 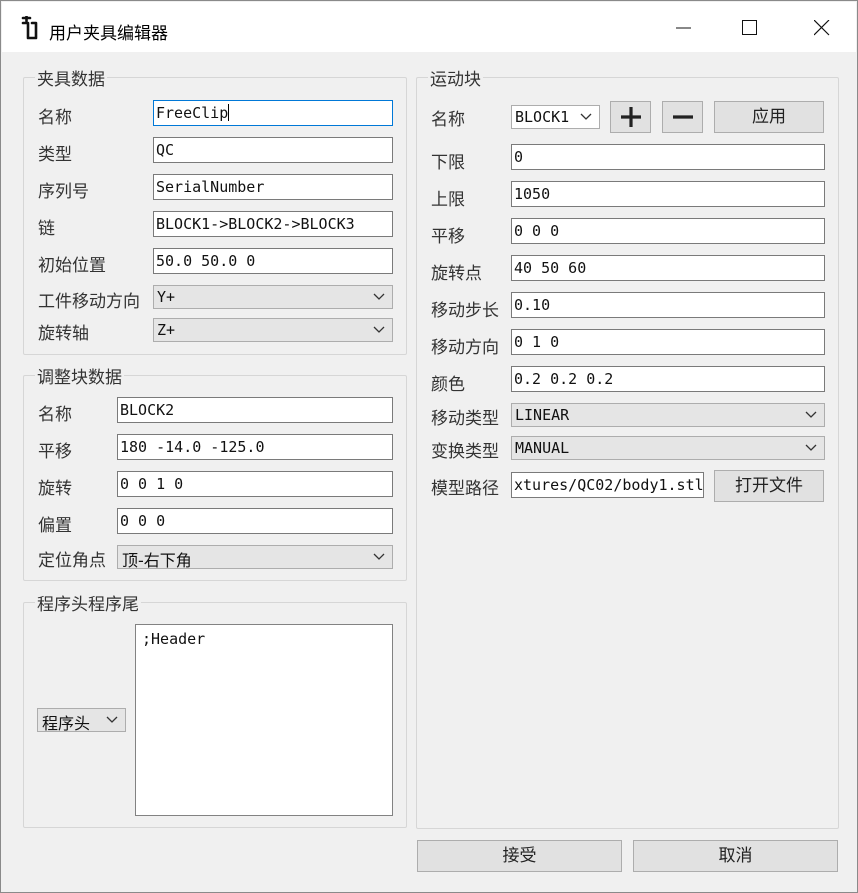 What do you see at coordinates (668, 305) in the screenshot?
I see `move-step-input: 0.10` at bounding box center [668, 305].